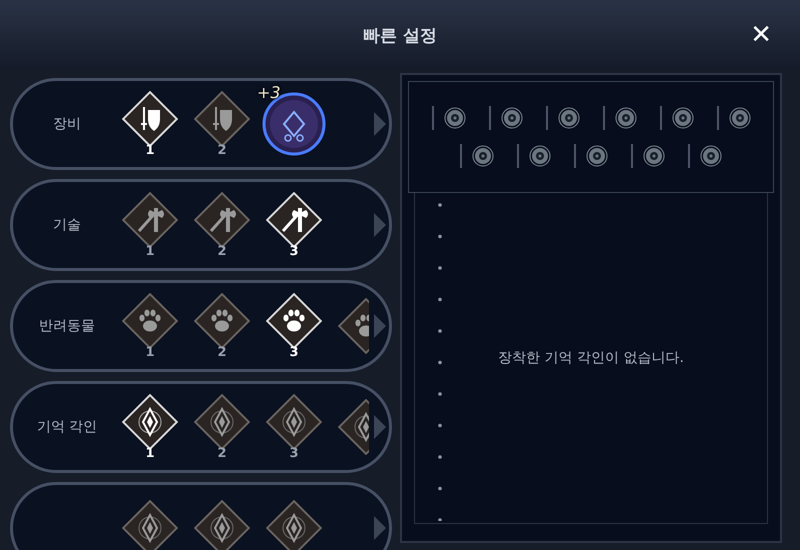 This screenshot has height=550, width=800. I want to click on row-label: 기억 각인, so click(67, 427).